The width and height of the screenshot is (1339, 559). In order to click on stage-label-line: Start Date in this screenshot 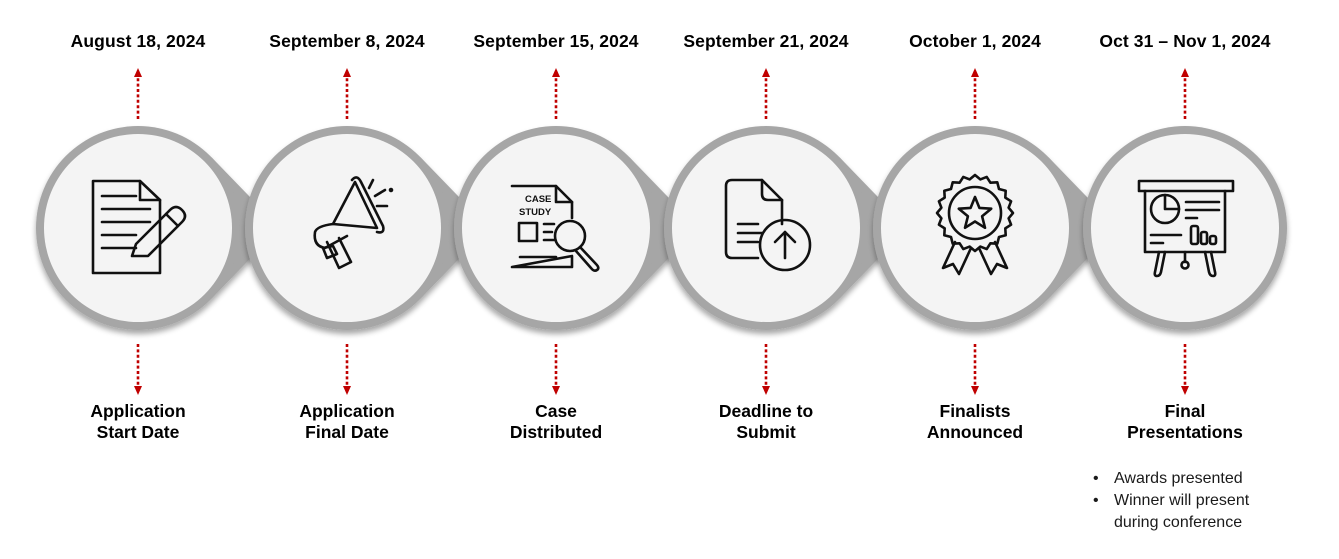, I will do `click(138, 432)`.